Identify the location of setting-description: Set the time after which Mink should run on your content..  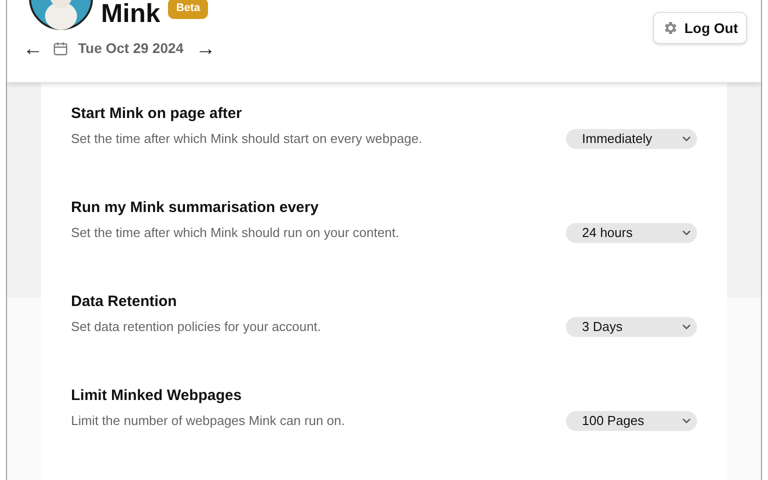
(235, 233).